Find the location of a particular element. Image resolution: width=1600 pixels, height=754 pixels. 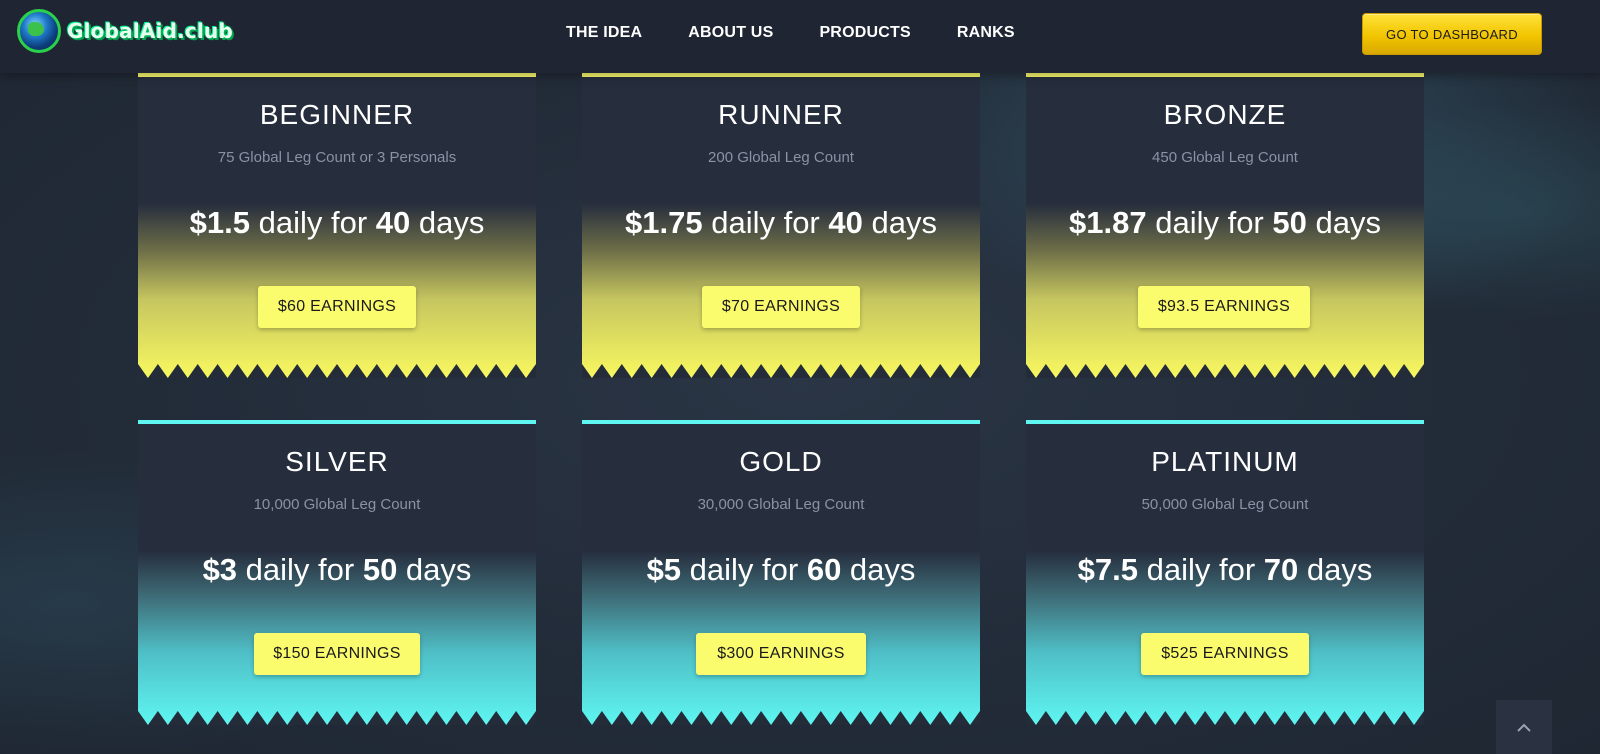

rank-requirement: 75 Global Leg Count or 3 Personals is located at coordinates (337, 157).